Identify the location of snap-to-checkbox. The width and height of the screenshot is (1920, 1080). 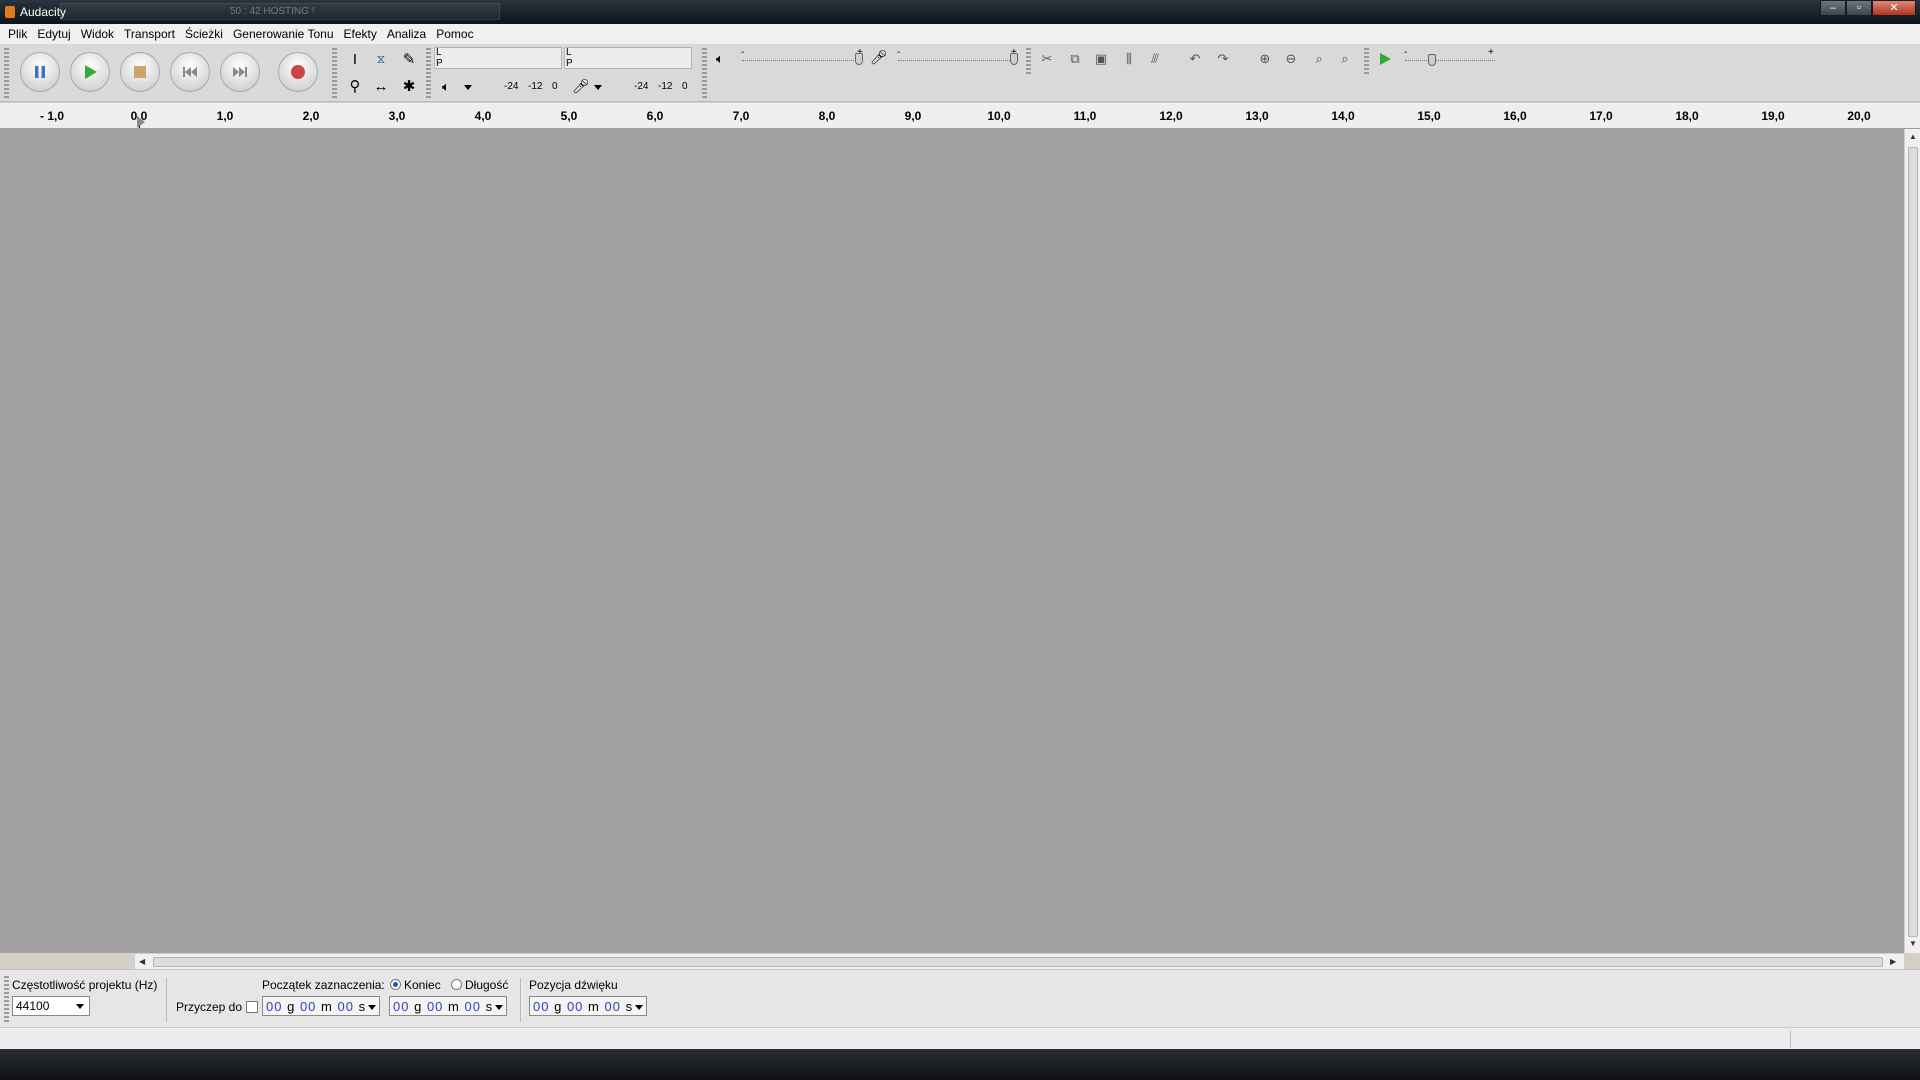
(252, 1007).